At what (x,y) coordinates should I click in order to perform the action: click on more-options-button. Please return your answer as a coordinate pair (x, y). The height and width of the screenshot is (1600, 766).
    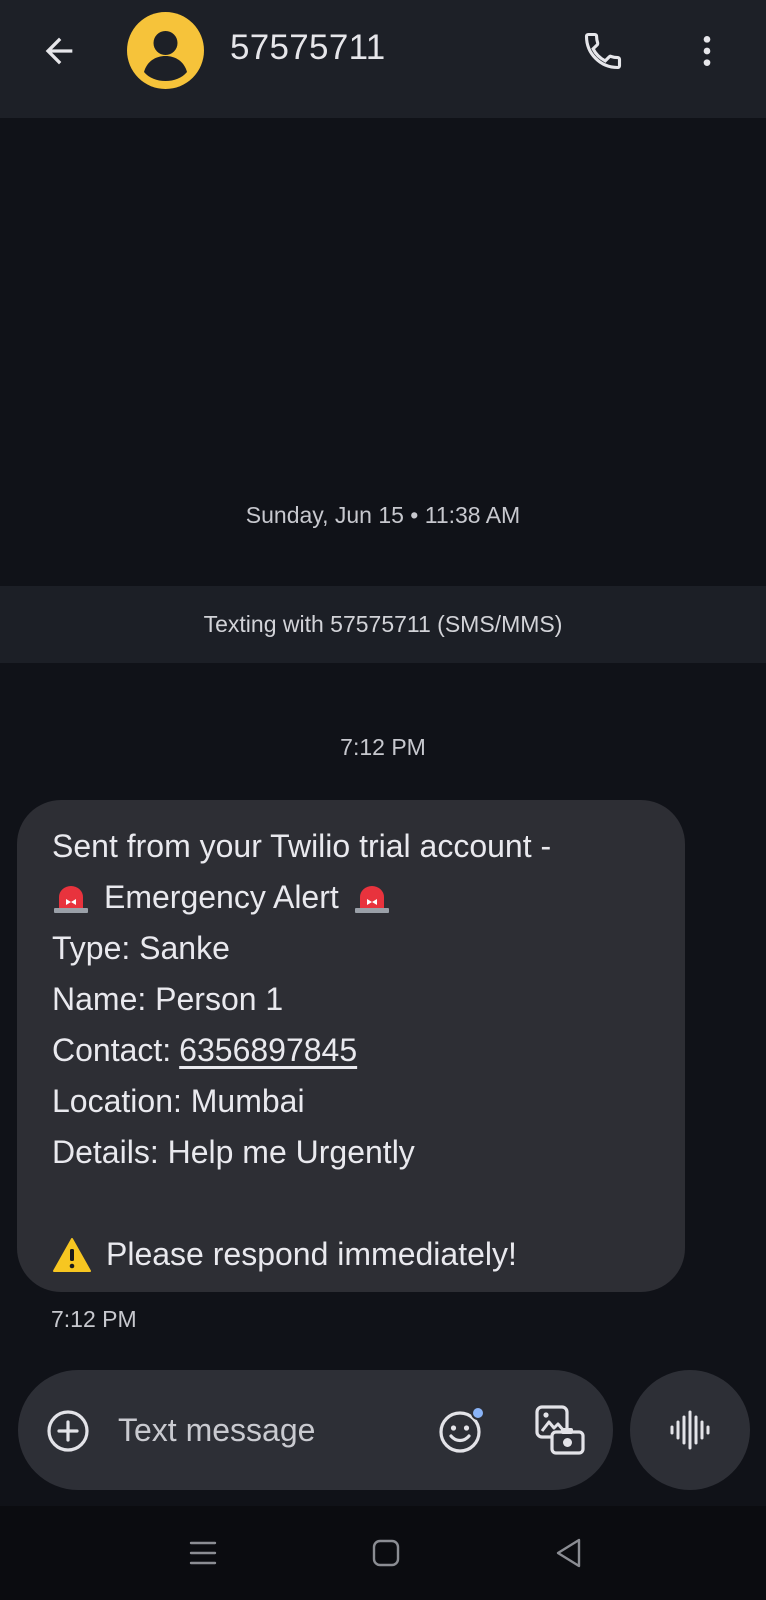
    Looking at the image, I should click on (707, 51).